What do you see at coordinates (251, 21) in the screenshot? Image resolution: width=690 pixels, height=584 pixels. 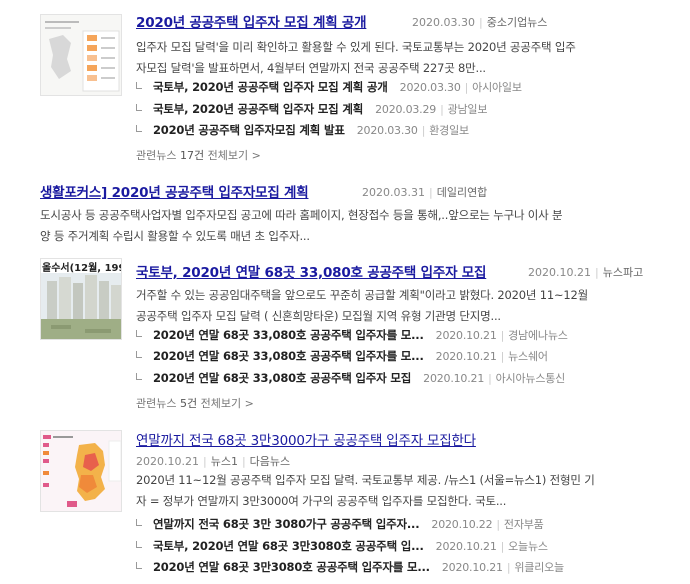 I see `news-title: 2020년 공공주택 입주자 모집 계획 공개` at bounding box center [251, 21].